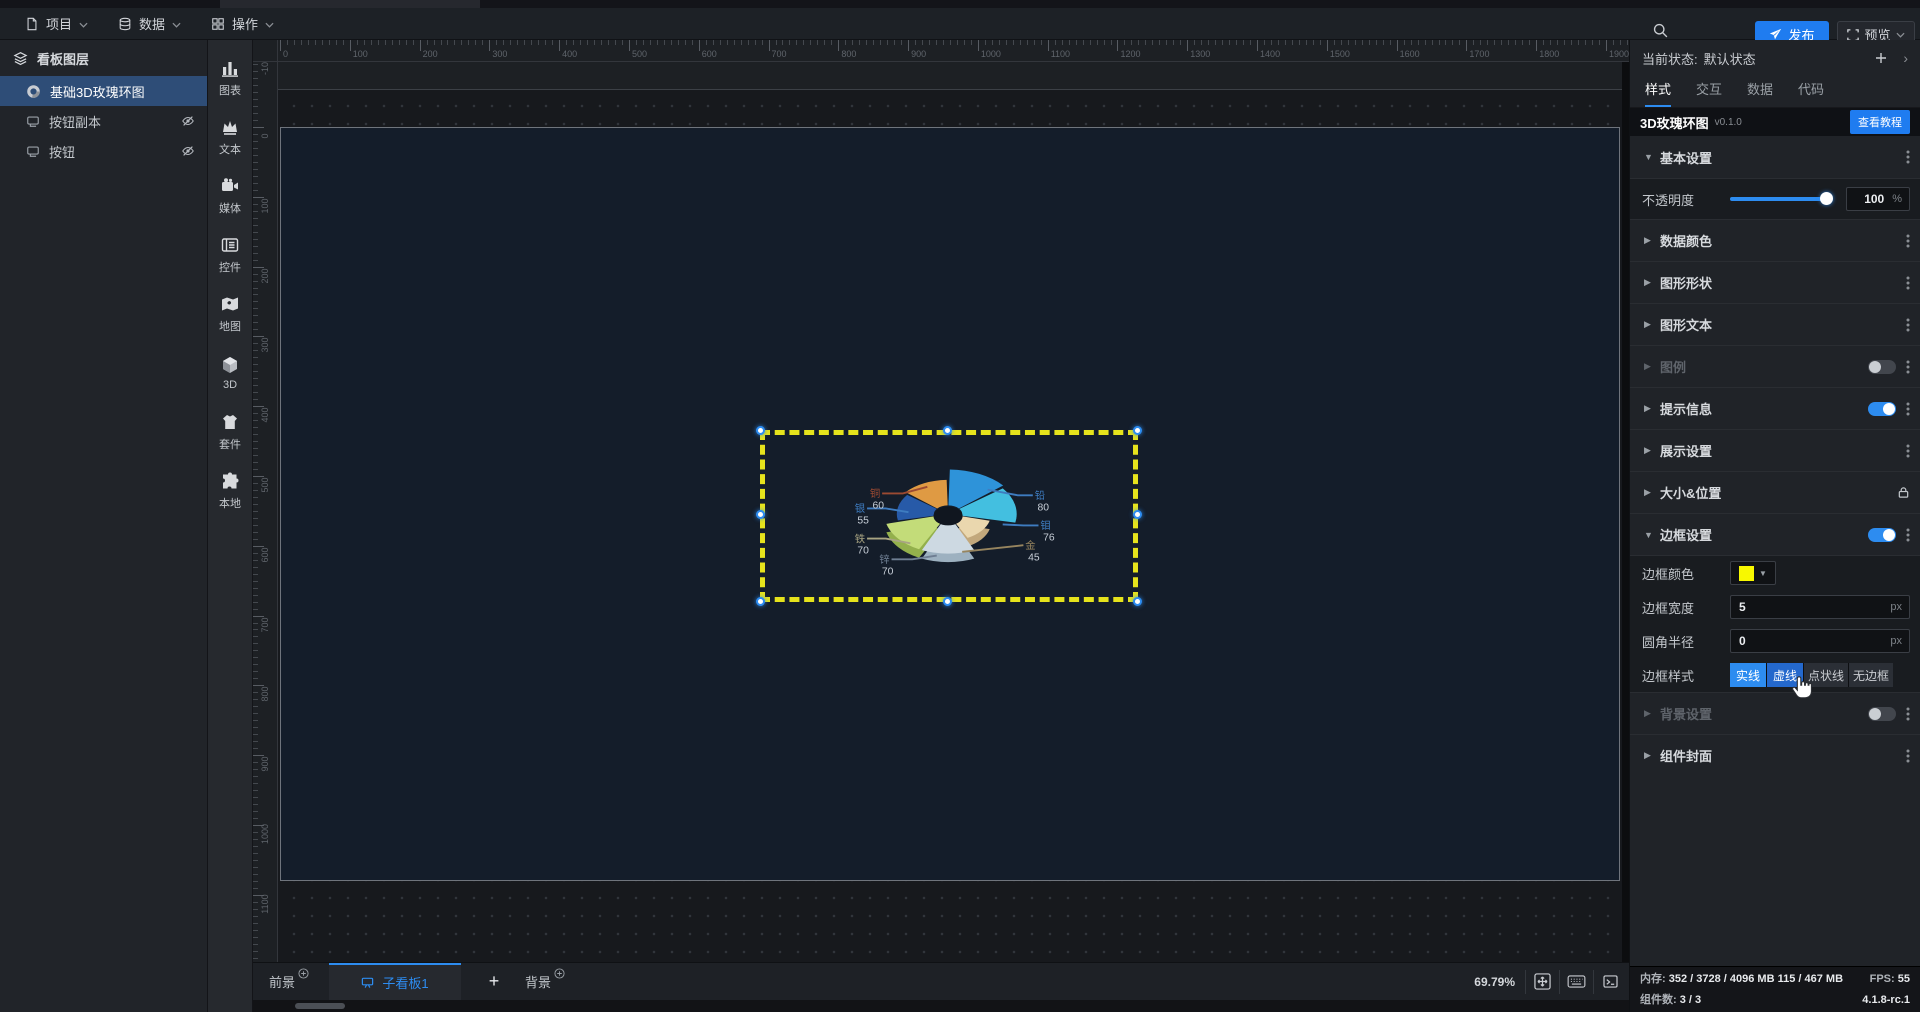  I want to click on resize-handle-top-left, so click(760, 430).